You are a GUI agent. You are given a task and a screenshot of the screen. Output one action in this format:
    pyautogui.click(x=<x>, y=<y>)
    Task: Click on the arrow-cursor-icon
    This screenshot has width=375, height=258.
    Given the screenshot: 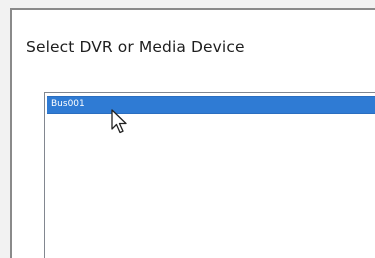 What is the action you would take?
    pyautogui.click(x=119, y=121)
    